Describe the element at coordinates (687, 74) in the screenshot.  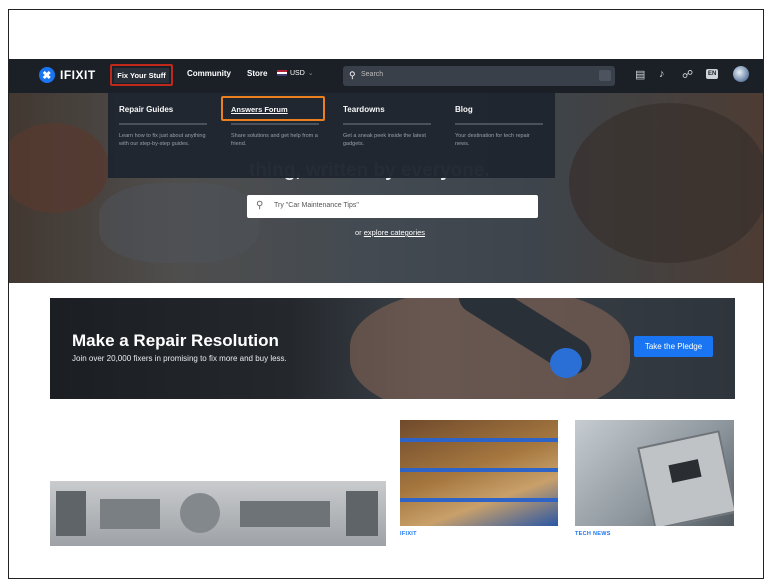
I see `cart-icon: ☍` at that location.